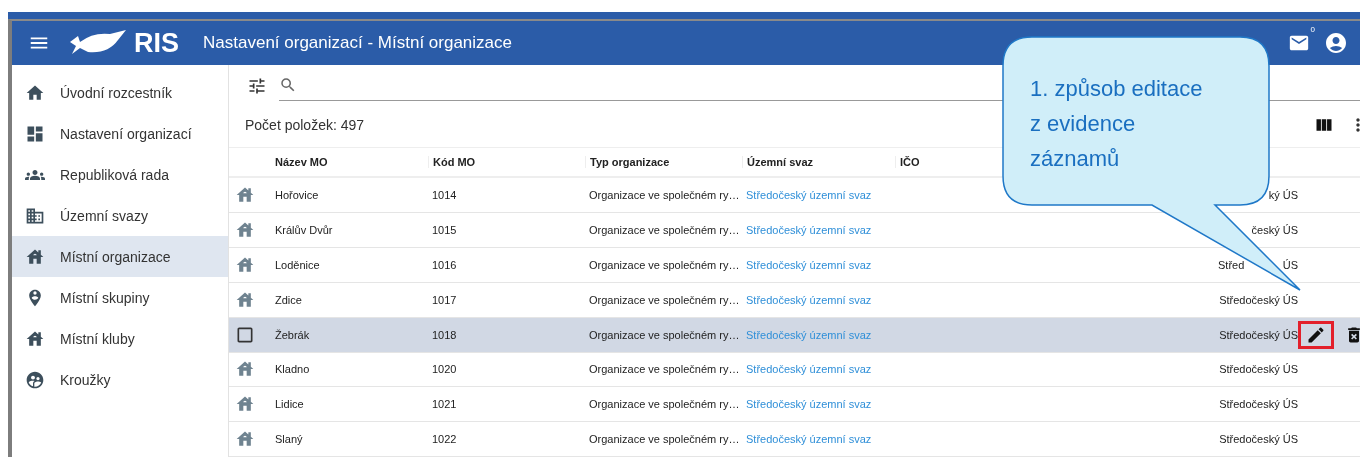 The width and height of the screenshot is (1360, 457). I want to click on table-cell: ký ÚS, so click(1283, 195).